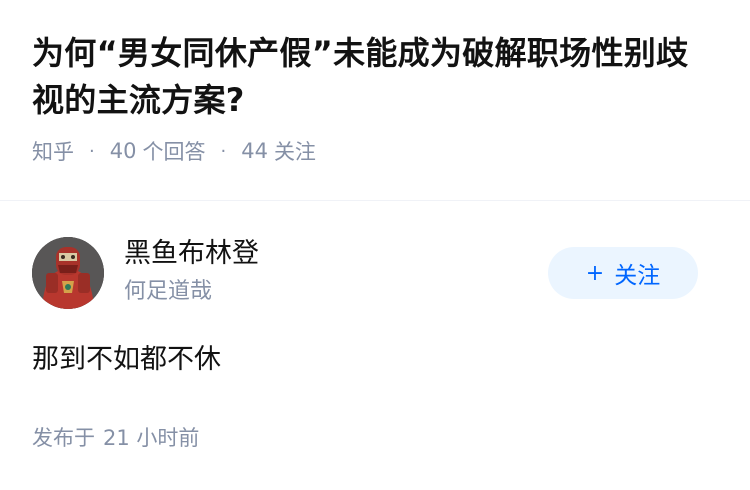 Image resolution: width=750 pixels, height=490 pixels. I want to click on follow-count: 44, so click(254, 151).